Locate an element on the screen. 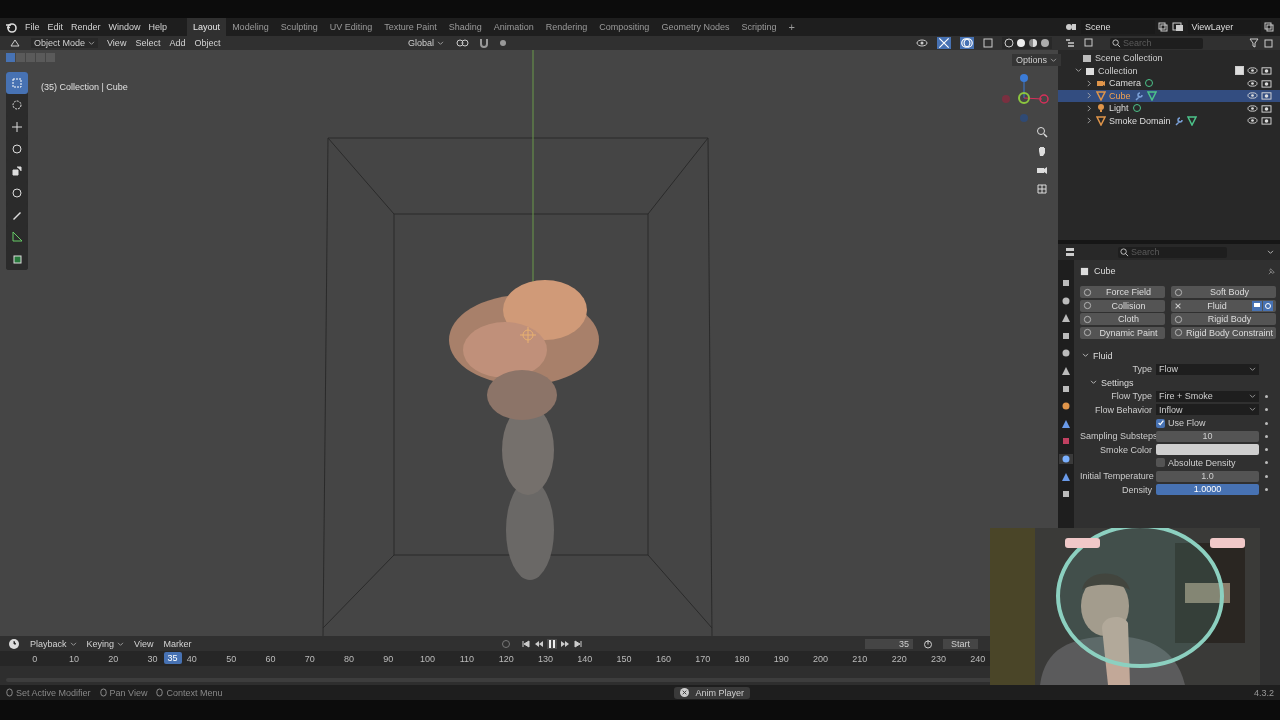 This screenshot has width=1280, height=720. workspace-tab: UV Editing is located at coordinates (351, 27).